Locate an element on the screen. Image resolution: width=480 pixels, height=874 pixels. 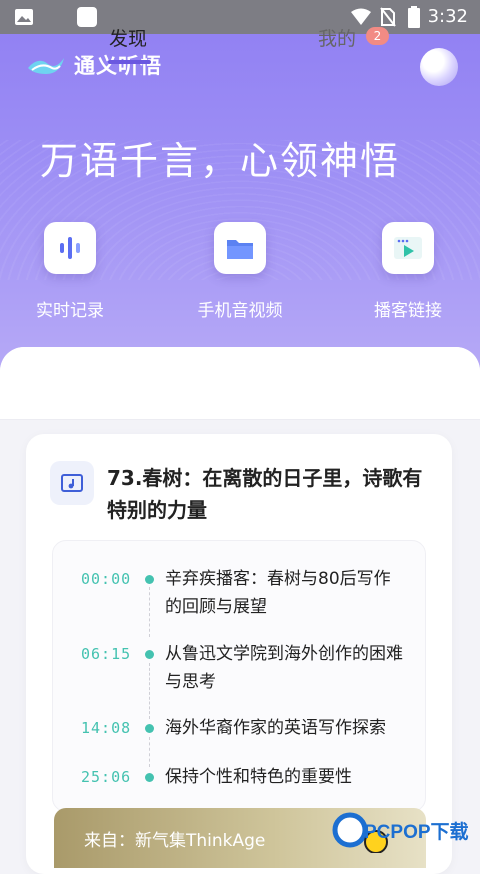
logo-icon is located at coordinates (46, 66).